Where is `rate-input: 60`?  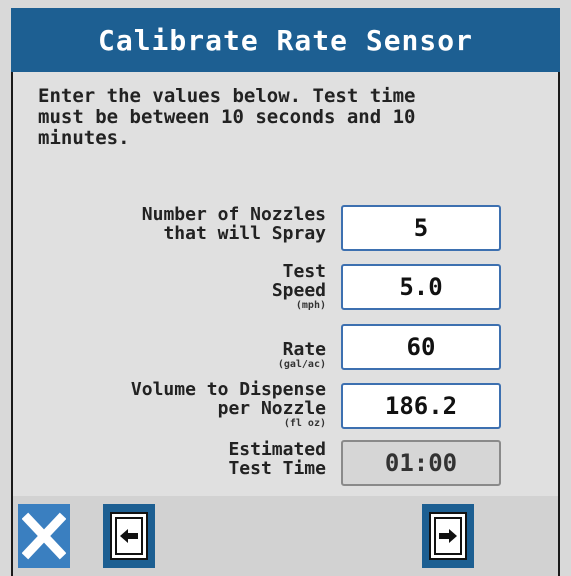 rate-input: 60 is located at coordinates (421, 347).